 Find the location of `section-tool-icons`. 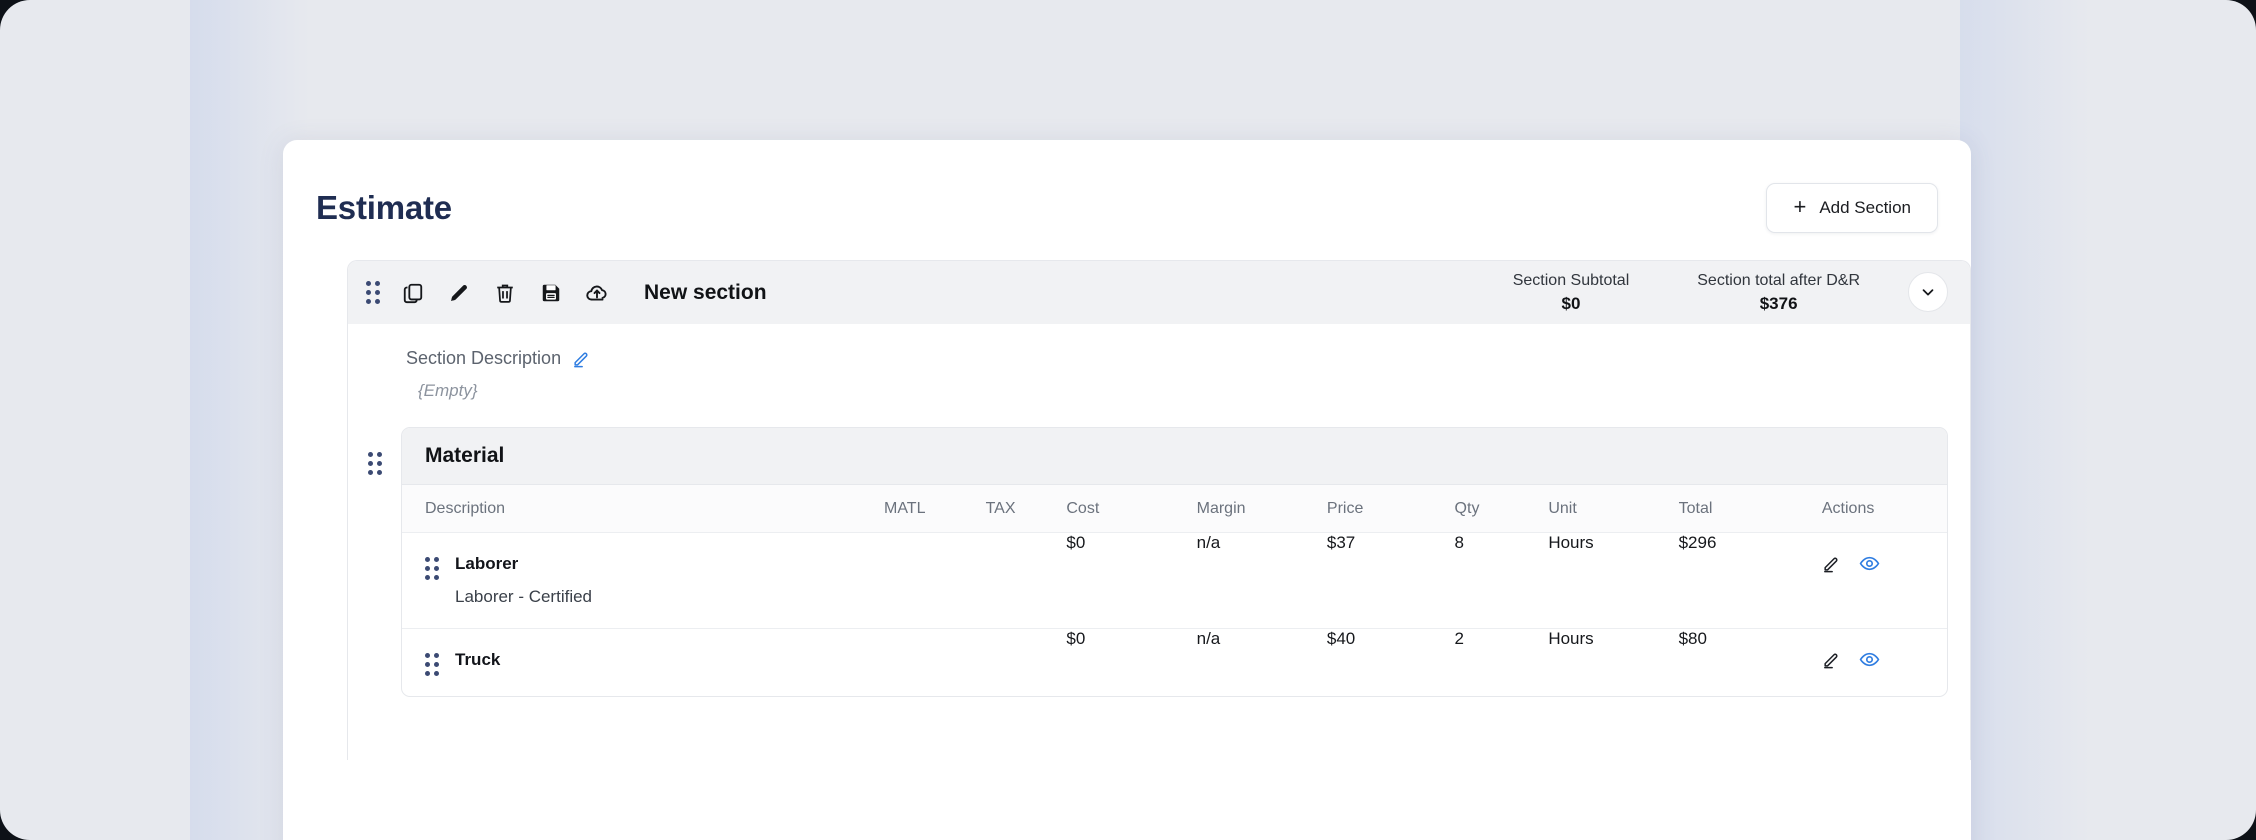

section-tool-icons is located at coordinates (488, 293).